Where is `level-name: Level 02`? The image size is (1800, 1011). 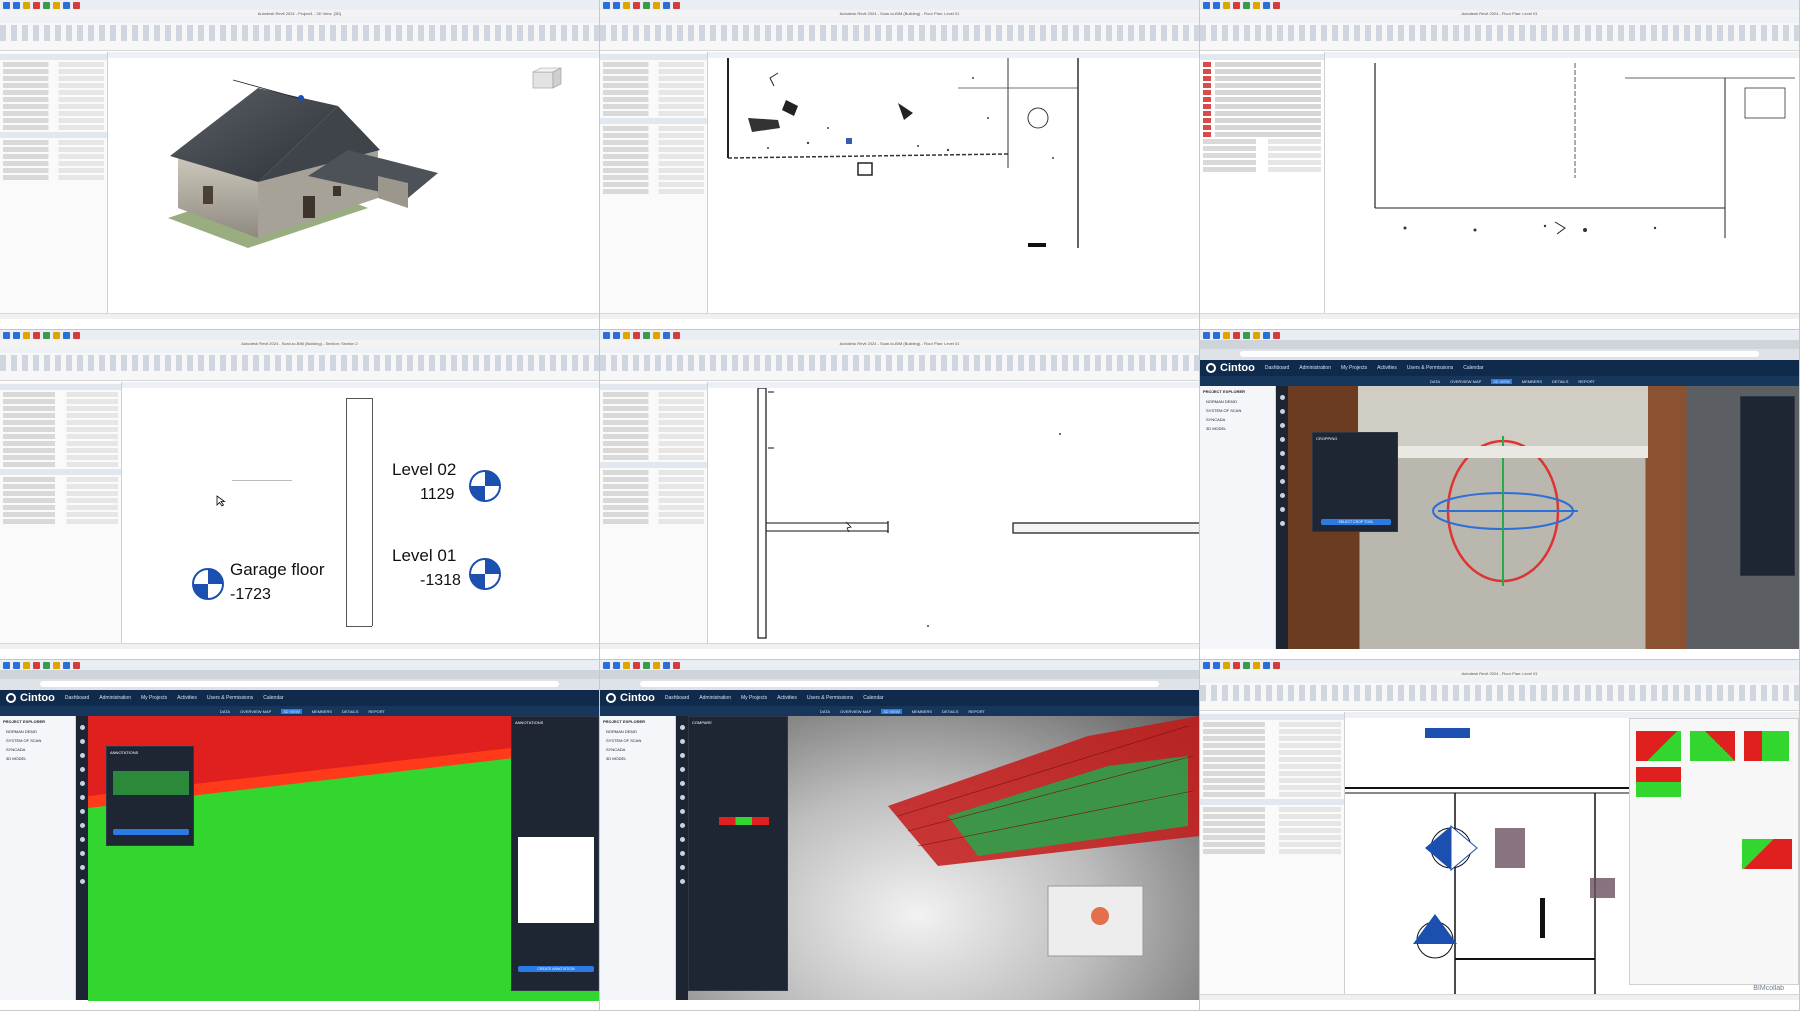 level-name: Level 02 is located at coordinates (424, 470).